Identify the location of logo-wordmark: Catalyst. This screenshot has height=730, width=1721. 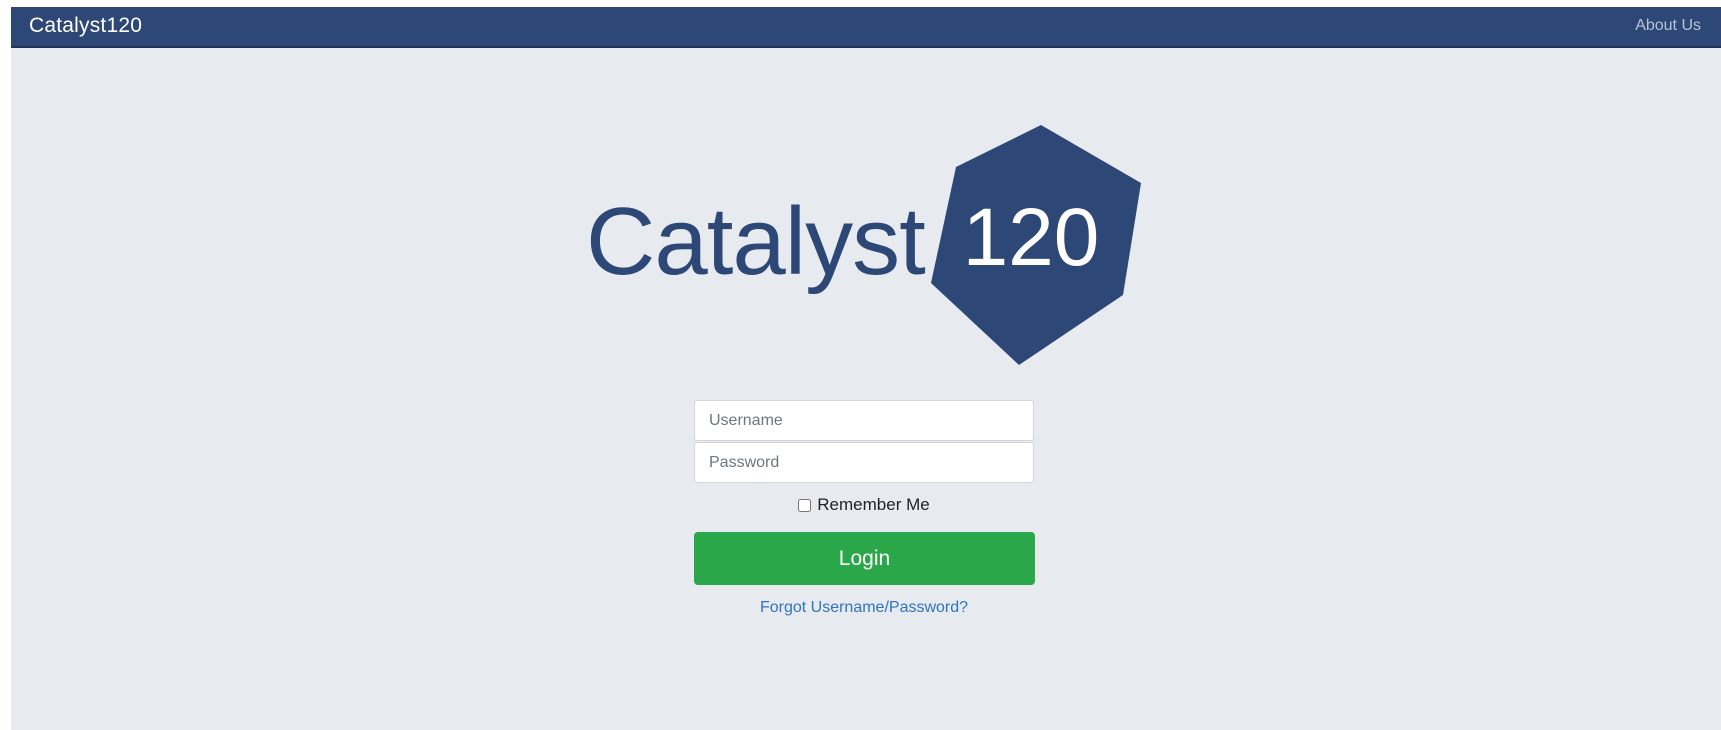
(756, 241).